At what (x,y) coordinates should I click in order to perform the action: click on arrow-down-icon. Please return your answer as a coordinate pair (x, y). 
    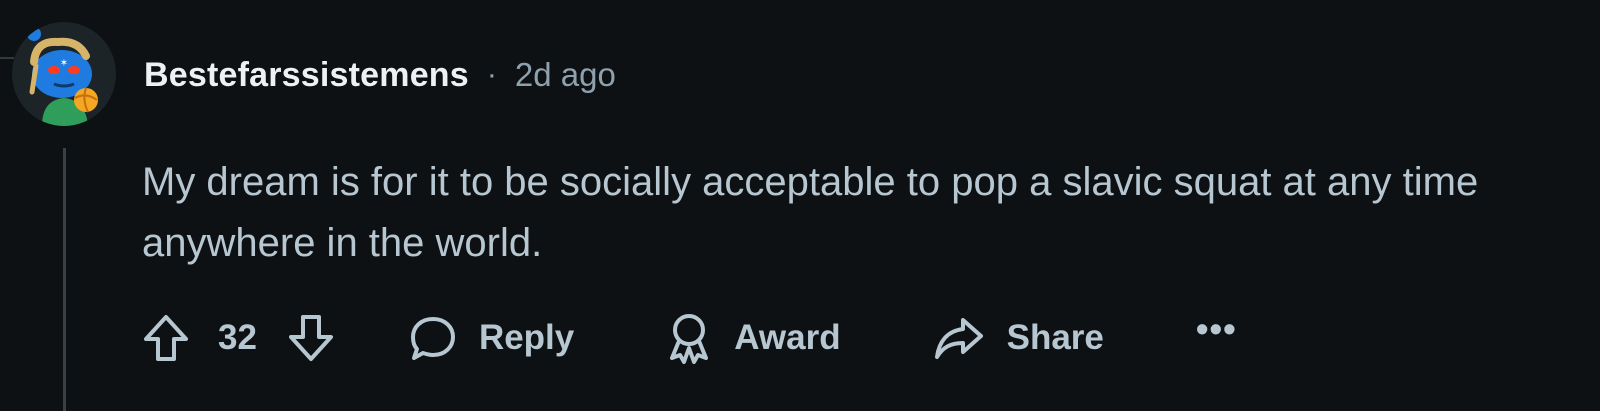
    Looking at the image, I should click on (310, 338).